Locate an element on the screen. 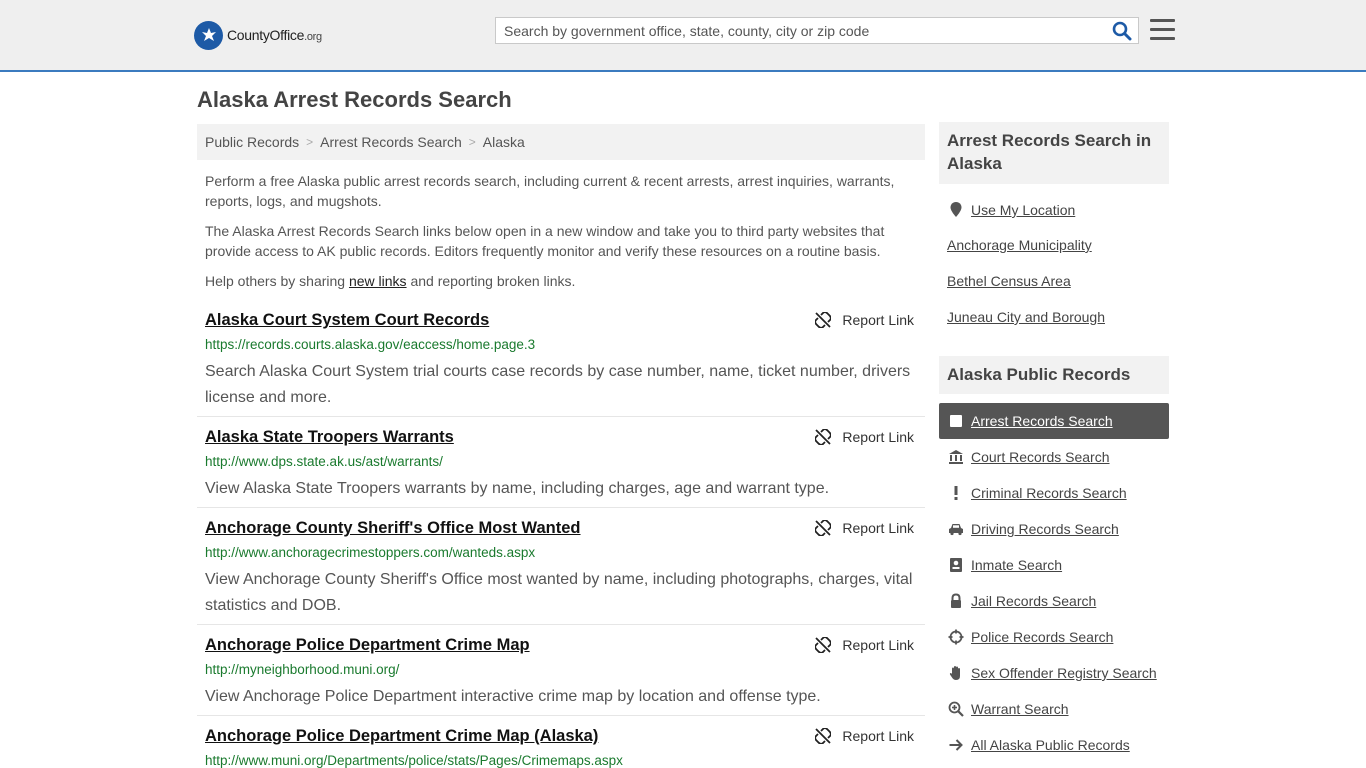 The width and height of the screenshot is (1366, 768). magnify-plus-icon is located at coordinates (956, 709).